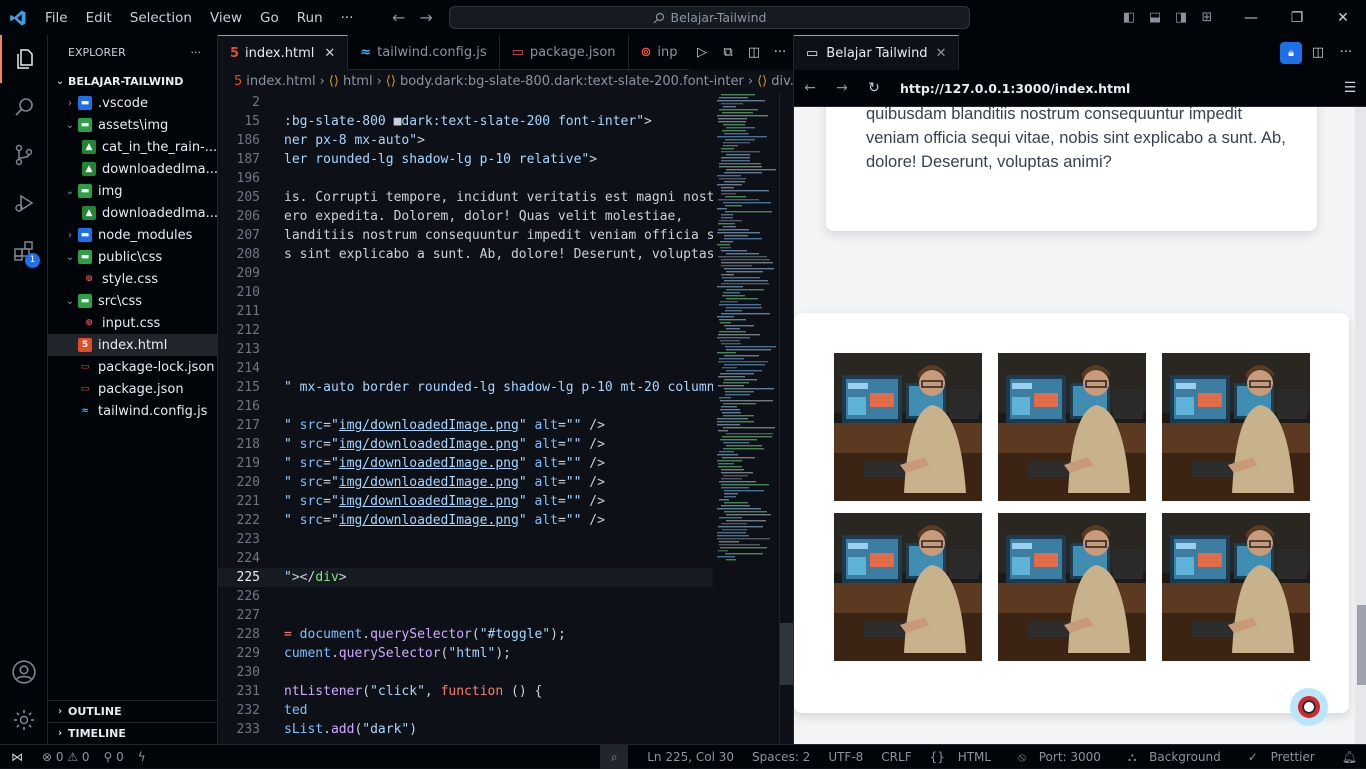 The width and height of the screenshot is (1366, 769). I want to click on tree-item: ▭ package-lock.json, so click(132, 367).